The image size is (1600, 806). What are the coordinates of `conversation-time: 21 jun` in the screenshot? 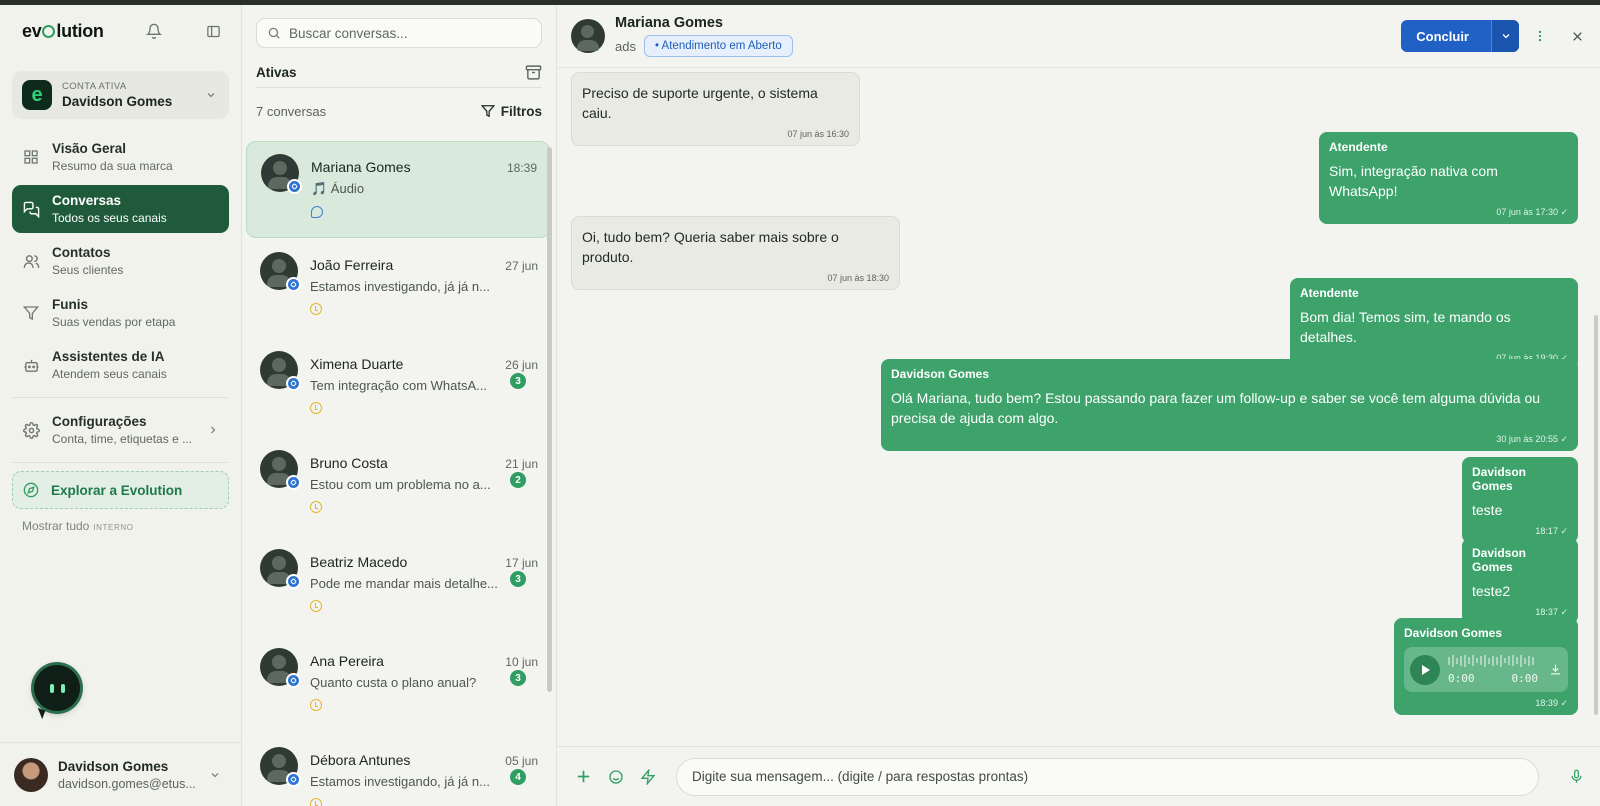 It's located at (521, 464).